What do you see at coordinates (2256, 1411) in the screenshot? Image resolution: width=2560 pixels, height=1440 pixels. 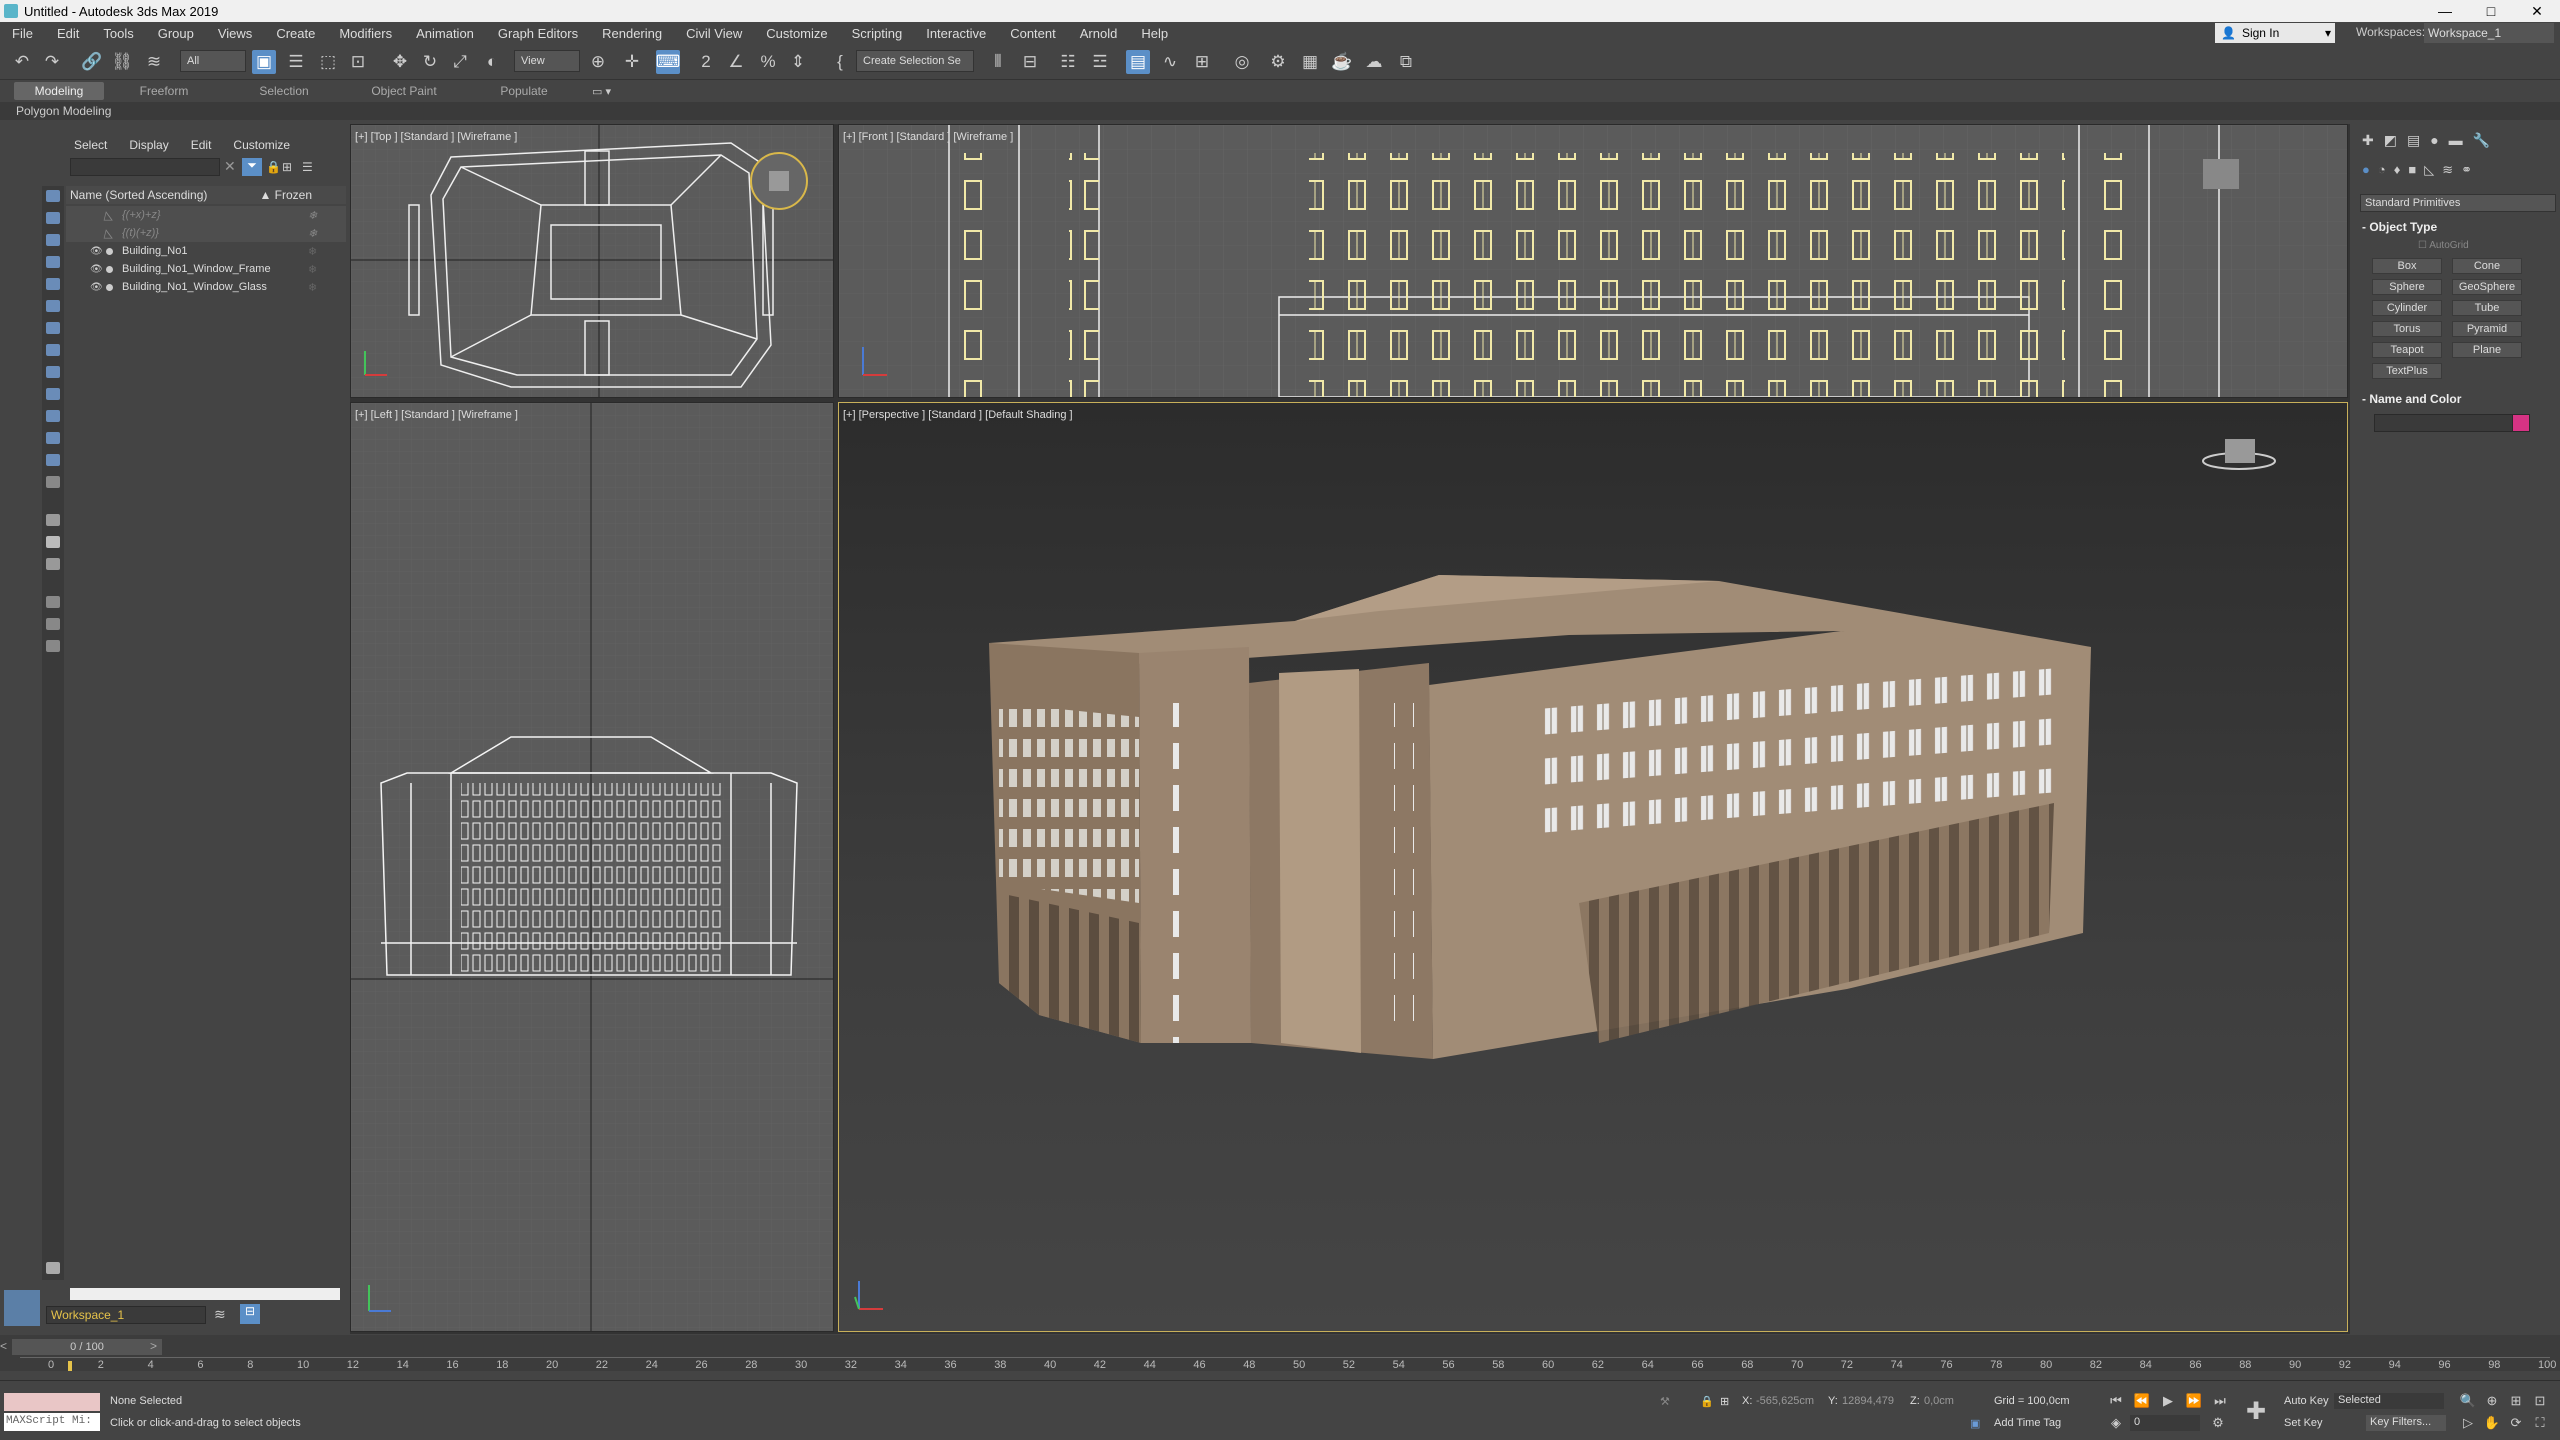 I see `set-key-large-icon: ✚` at bounding box center [2256, 1411].